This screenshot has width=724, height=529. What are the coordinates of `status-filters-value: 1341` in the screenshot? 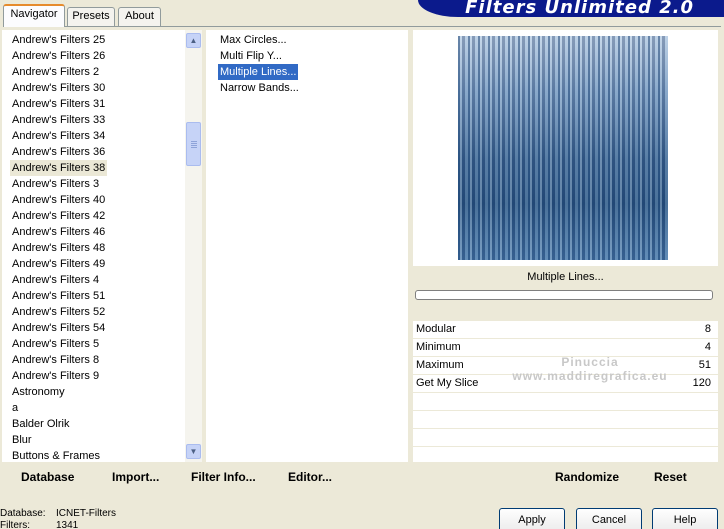 It's located at (67, 524).